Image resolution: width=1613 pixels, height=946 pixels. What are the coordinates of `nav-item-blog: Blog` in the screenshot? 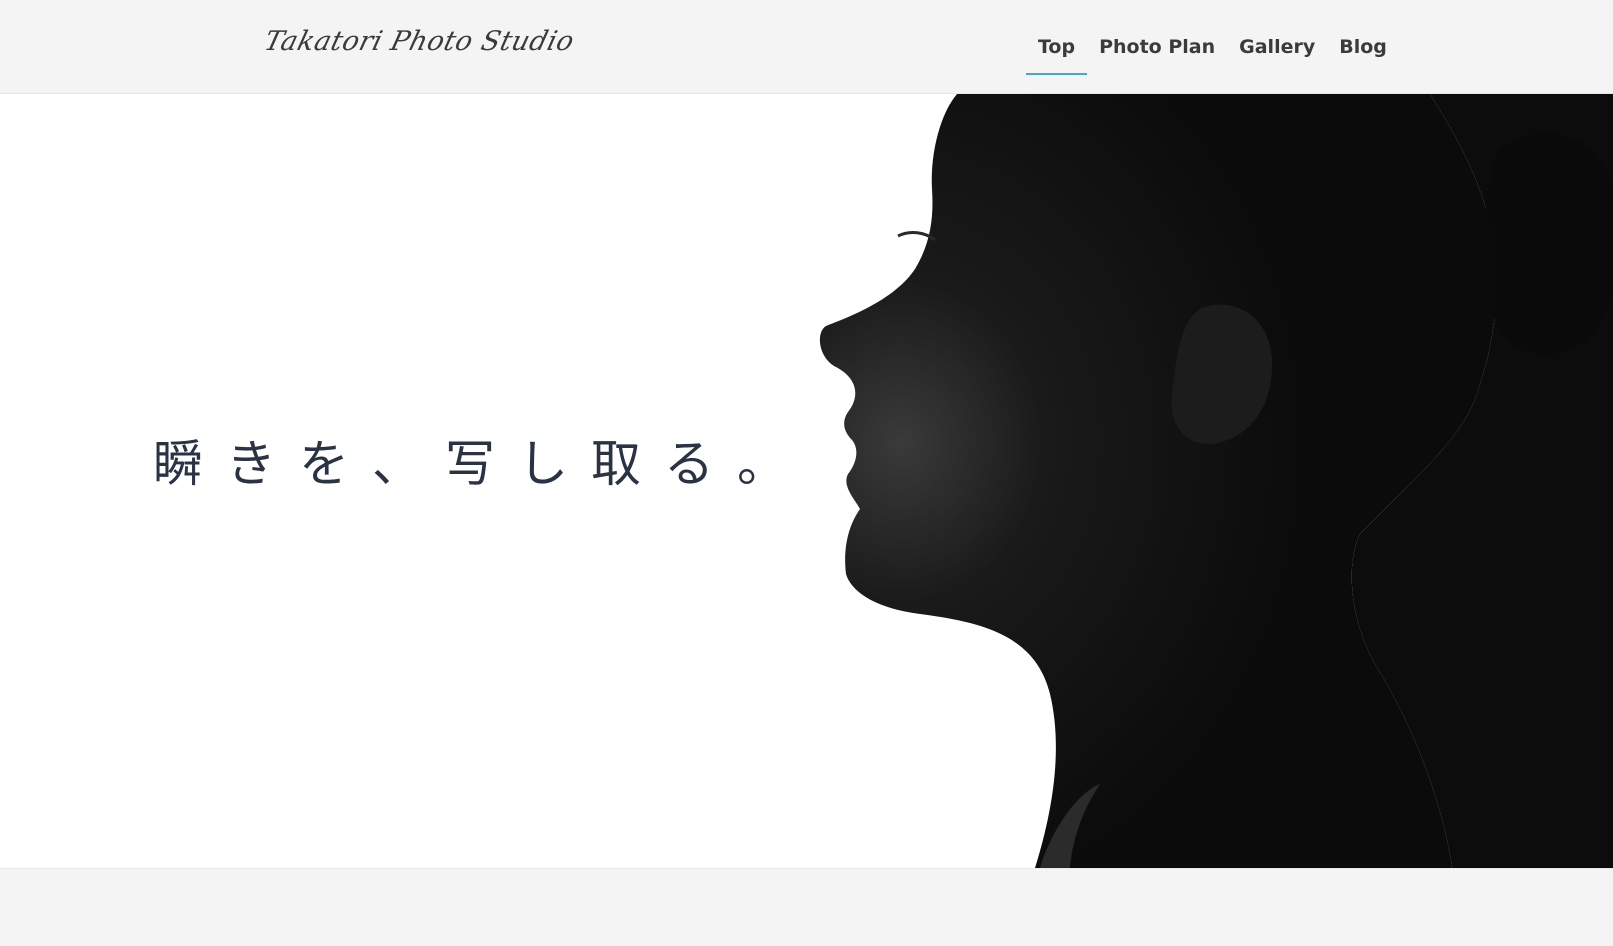 It's located at (1363, 47).